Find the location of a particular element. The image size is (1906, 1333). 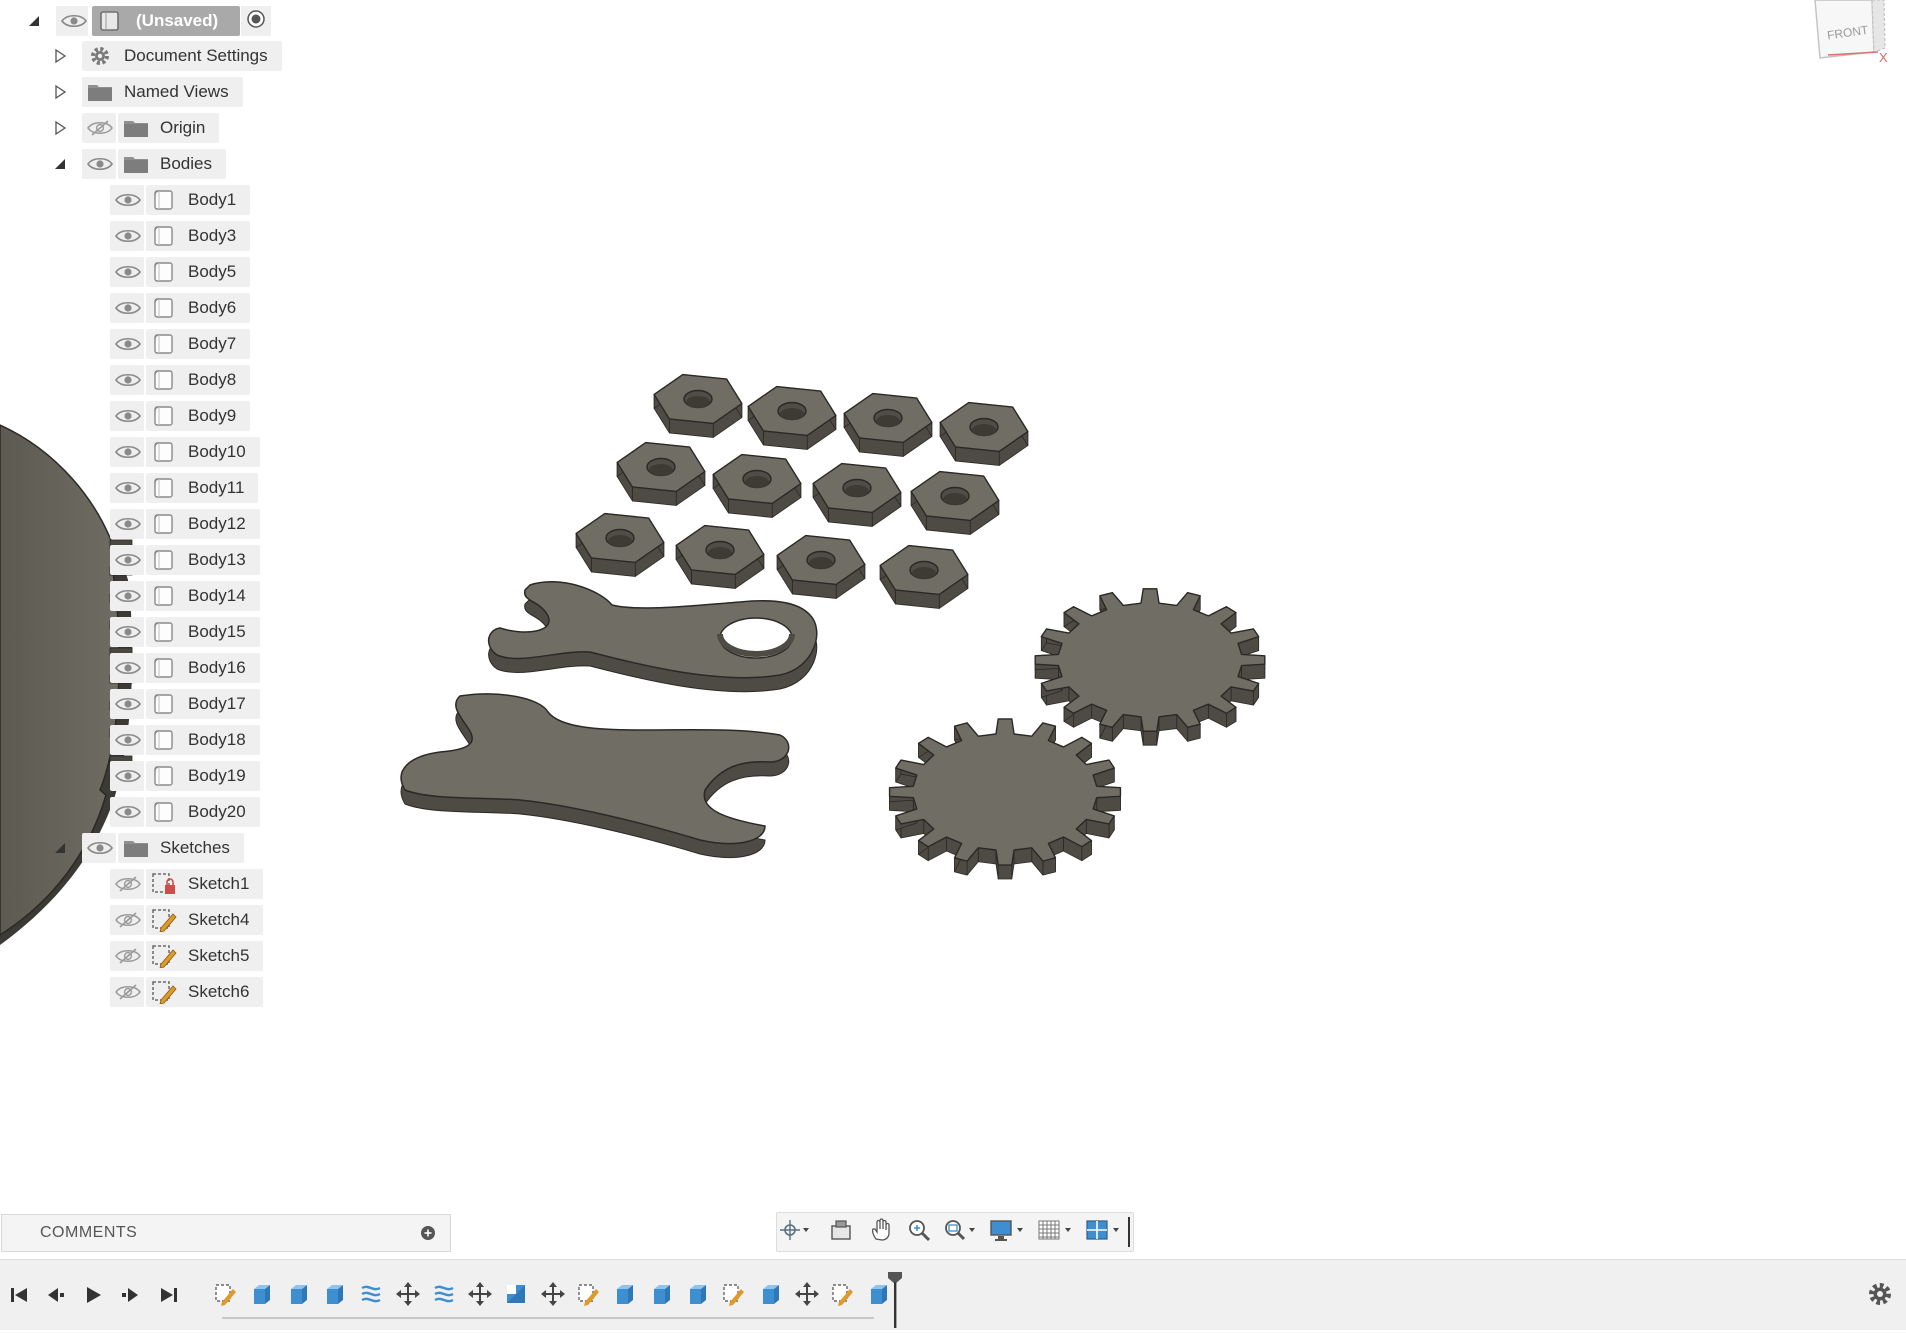

body-item: Body3 is located at coordinates (198, 236).